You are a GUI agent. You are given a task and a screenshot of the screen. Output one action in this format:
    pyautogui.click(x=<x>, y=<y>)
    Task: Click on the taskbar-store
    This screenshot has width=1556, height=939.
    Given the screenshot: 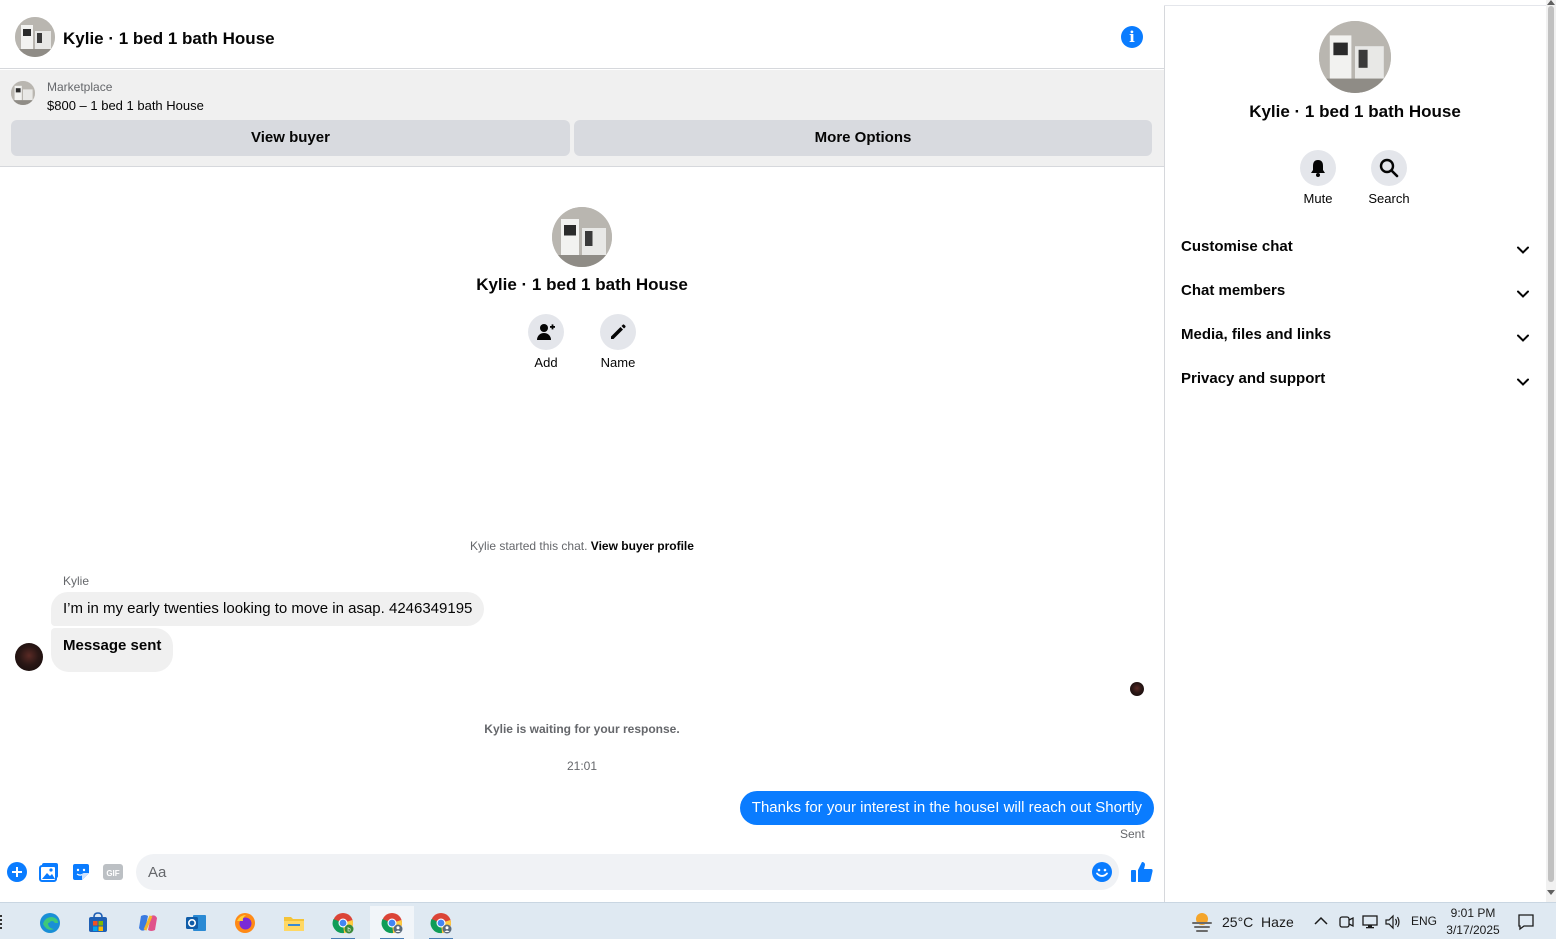 What is the action you would take?
    pyautogui.click(x=98, y=922)
    